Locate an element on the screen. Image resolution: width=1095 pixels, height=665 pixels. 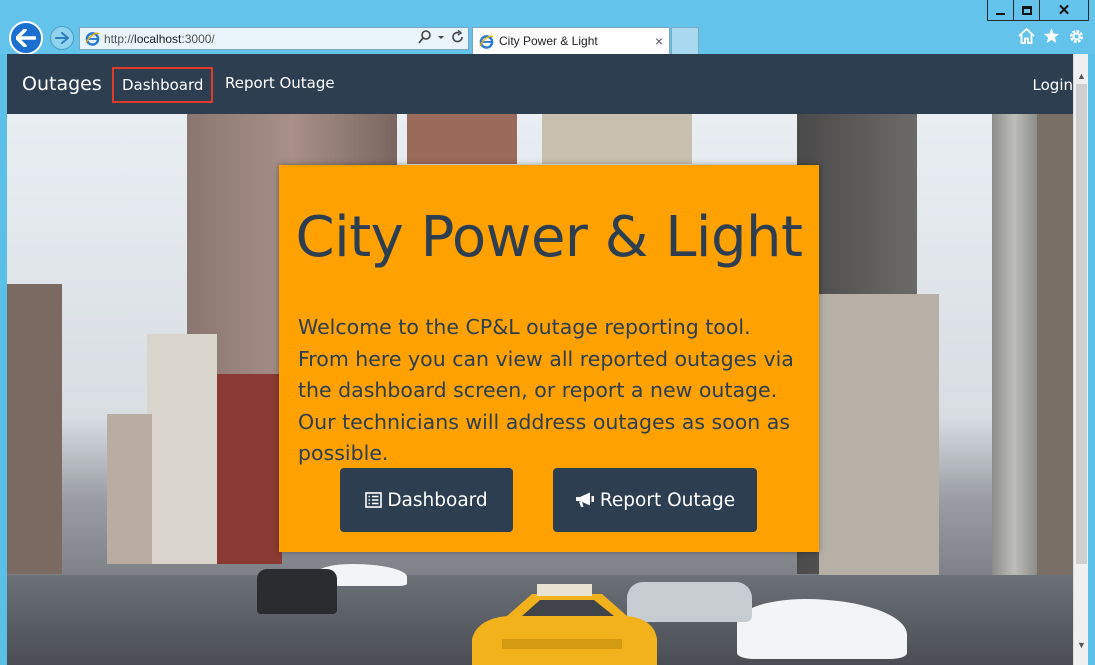
navbar-brand: Outages is located at coordinates (62, 84).